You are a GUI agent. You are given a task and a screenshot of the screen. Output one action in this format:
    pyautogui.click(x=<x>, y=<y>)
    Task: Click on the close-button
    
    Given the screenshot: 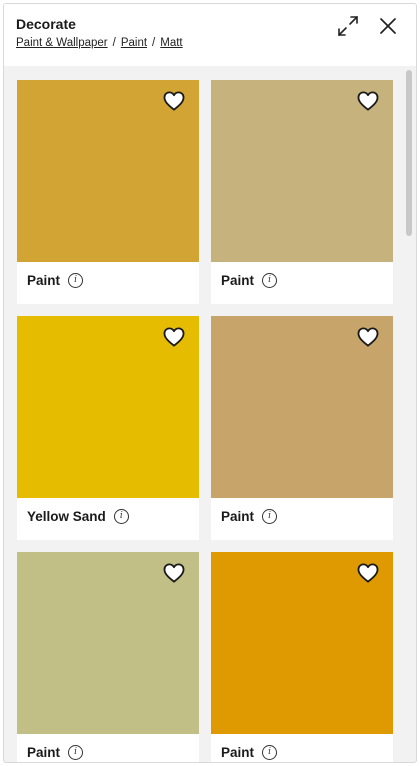 What is the action you would take?
    pyautogui.click(x=388, y=26)
    